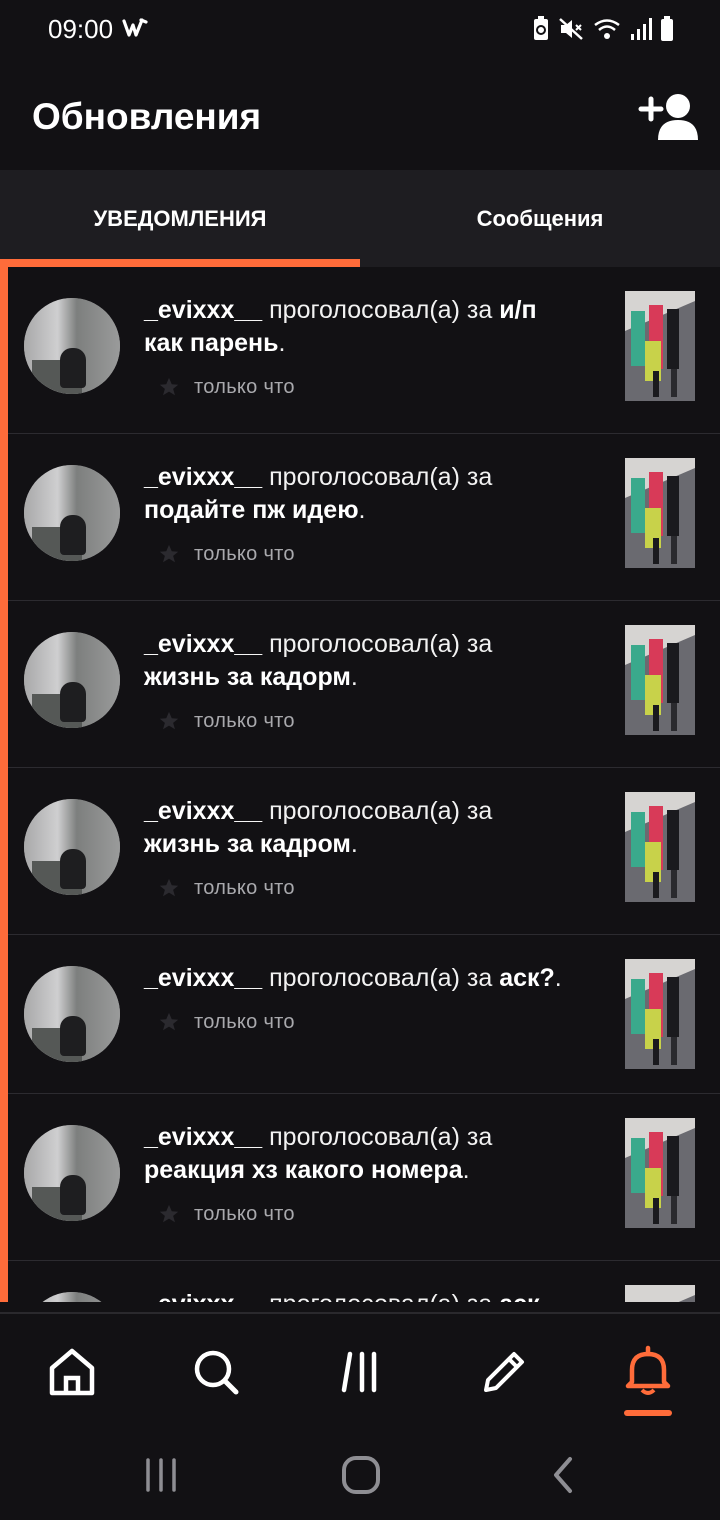 The image size is (720, 1520). I want to click on search-icon, so click(216, 1372).